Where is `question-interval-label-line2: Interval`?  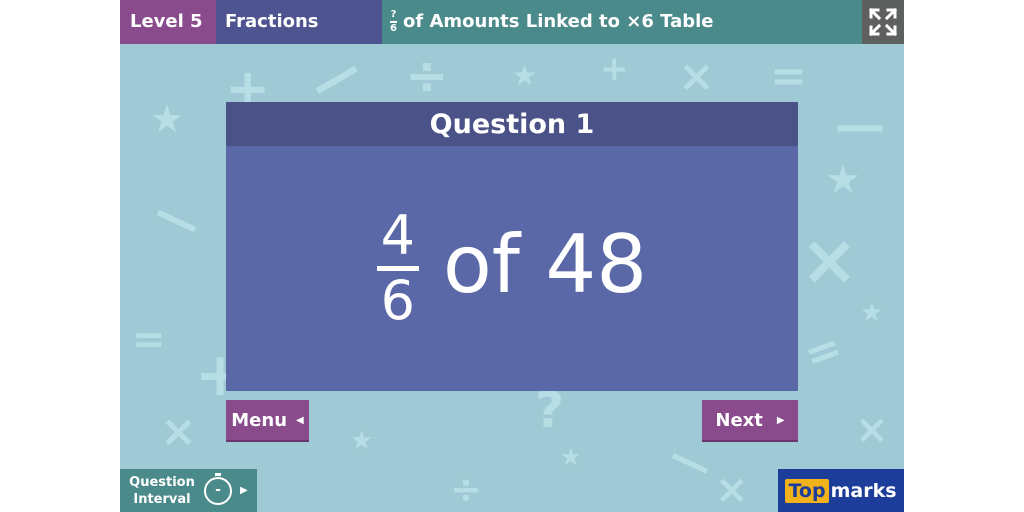 question-interval-label-line2: Interval is located at coordinates (162, 499).